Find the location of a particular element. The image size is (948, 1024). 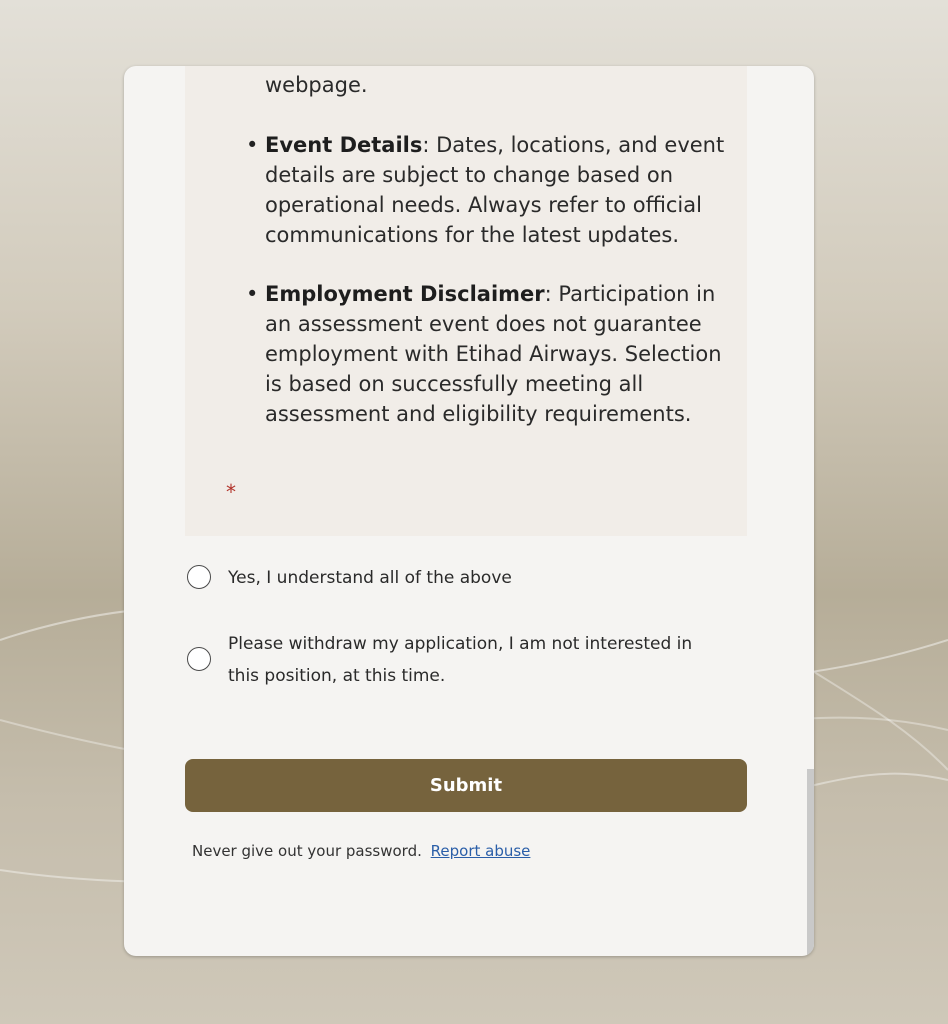

report-abuse-link: Report abuse is located at coordinates (481, 851).